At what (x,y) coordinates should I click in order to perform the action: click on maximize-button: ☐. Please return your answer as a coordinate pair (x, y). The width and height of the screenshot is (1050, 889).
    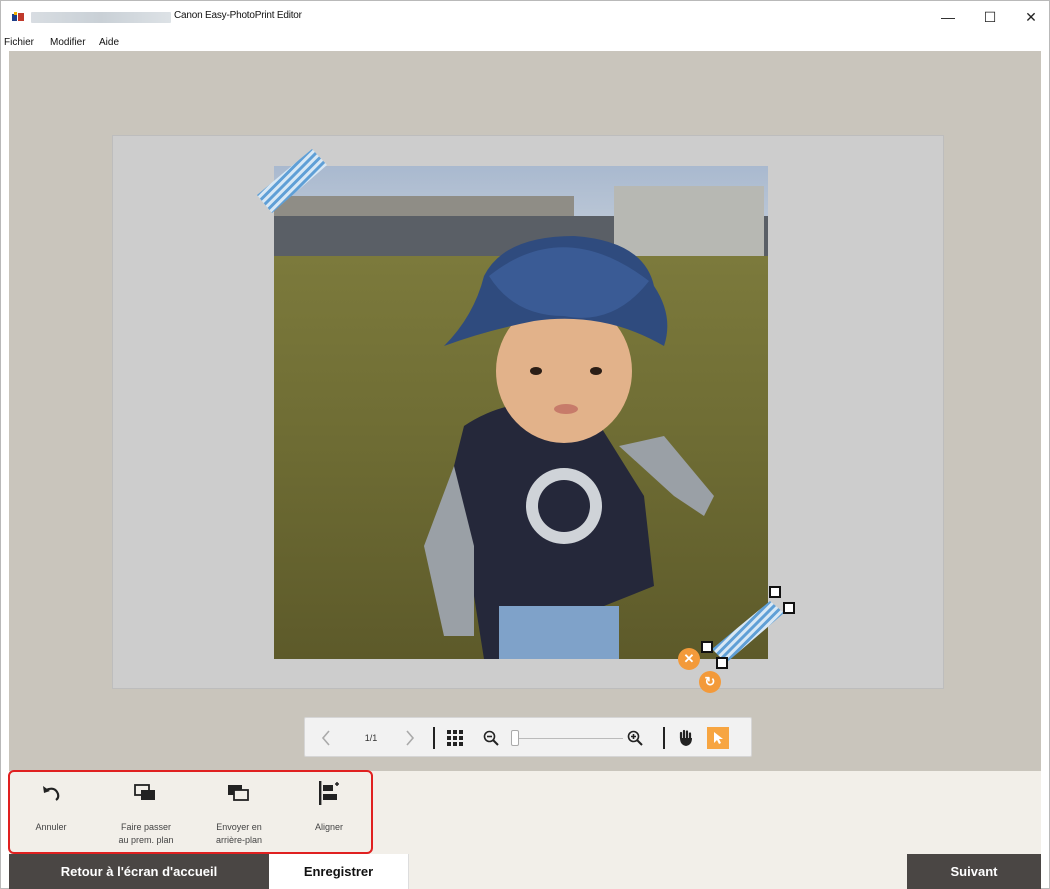
    Looking at the image, I should click on (990, 17).